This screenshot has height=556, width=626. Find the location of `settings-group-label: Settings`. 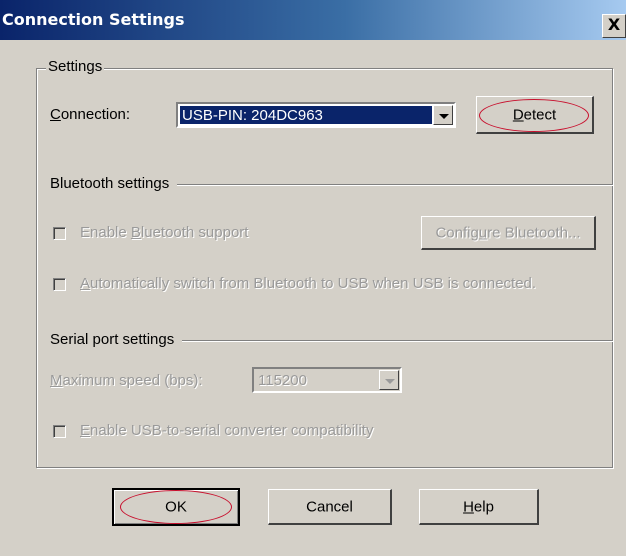

settings-group-label: Settings is located at coordinates (75, 66).